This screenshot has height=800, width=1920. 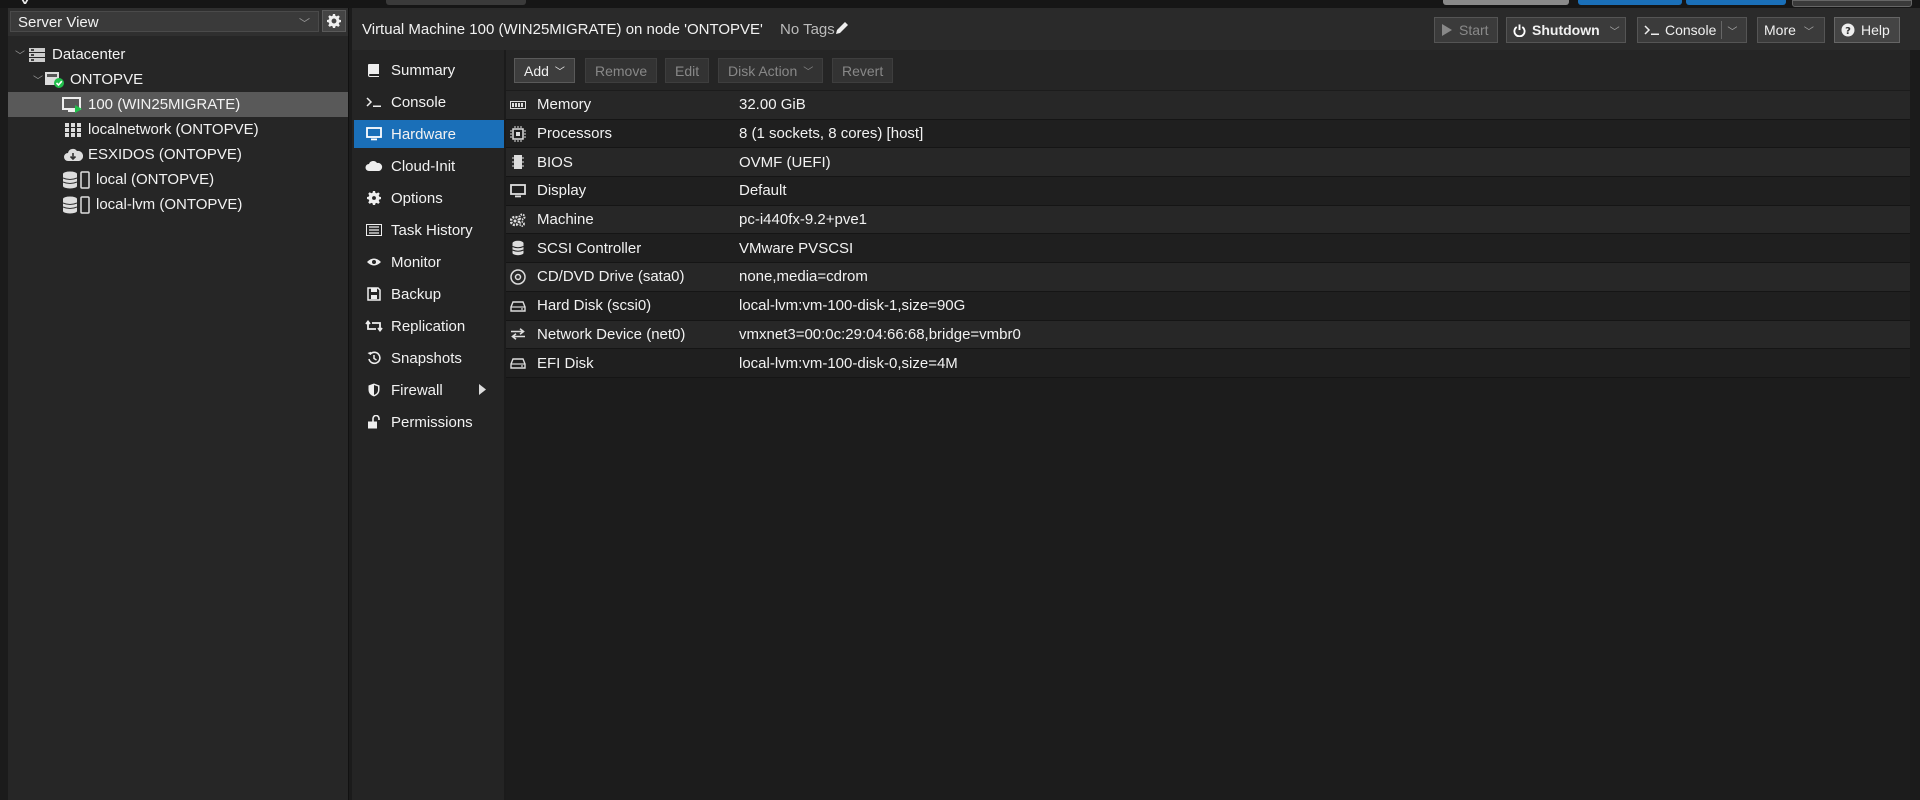 What do you see at coordinates (1208, 70) in the screenshot?
I see `hardware-toolbar: Add ﹀ Remove Edit Disk Action ﹀ Revert` at bounding box center [1208, 70].